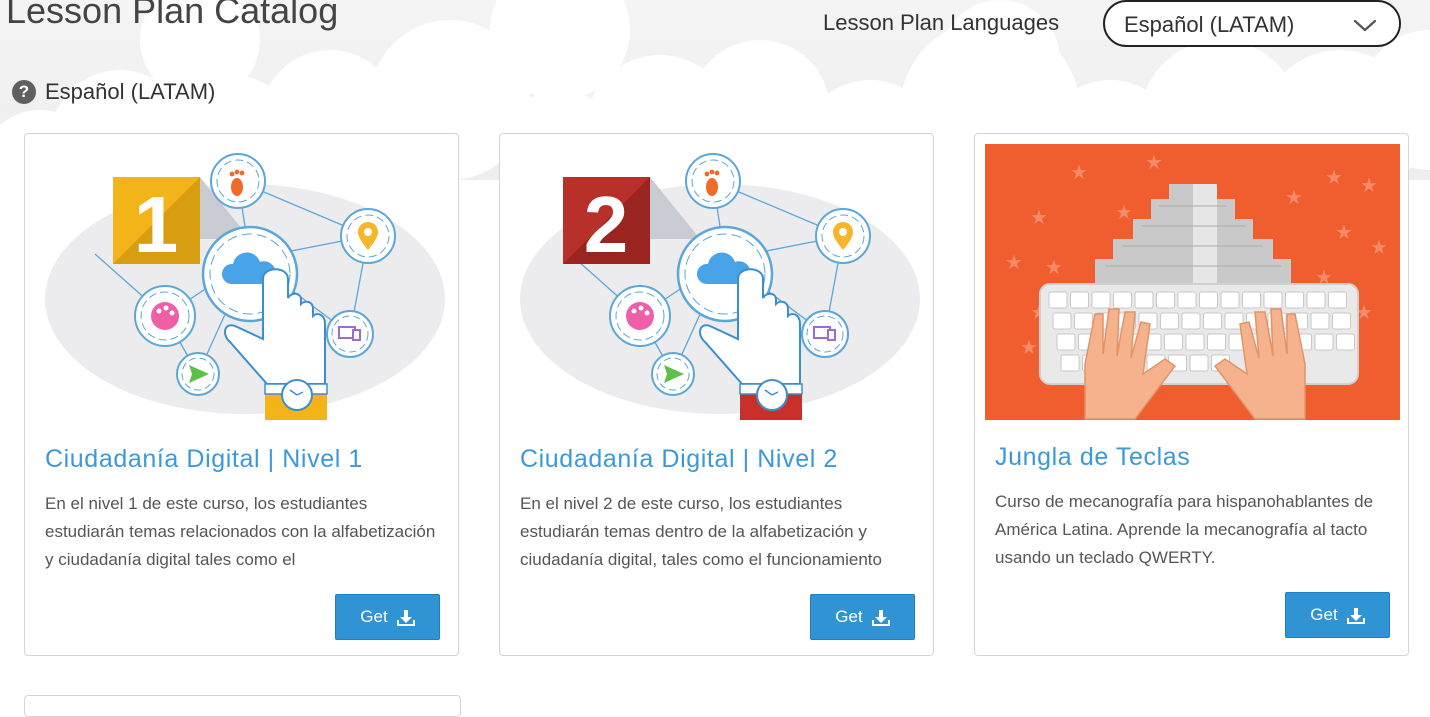 The width and height of the screenshot is (1430, 717). I want to click on lesson-image: 1, so click(242, 282).